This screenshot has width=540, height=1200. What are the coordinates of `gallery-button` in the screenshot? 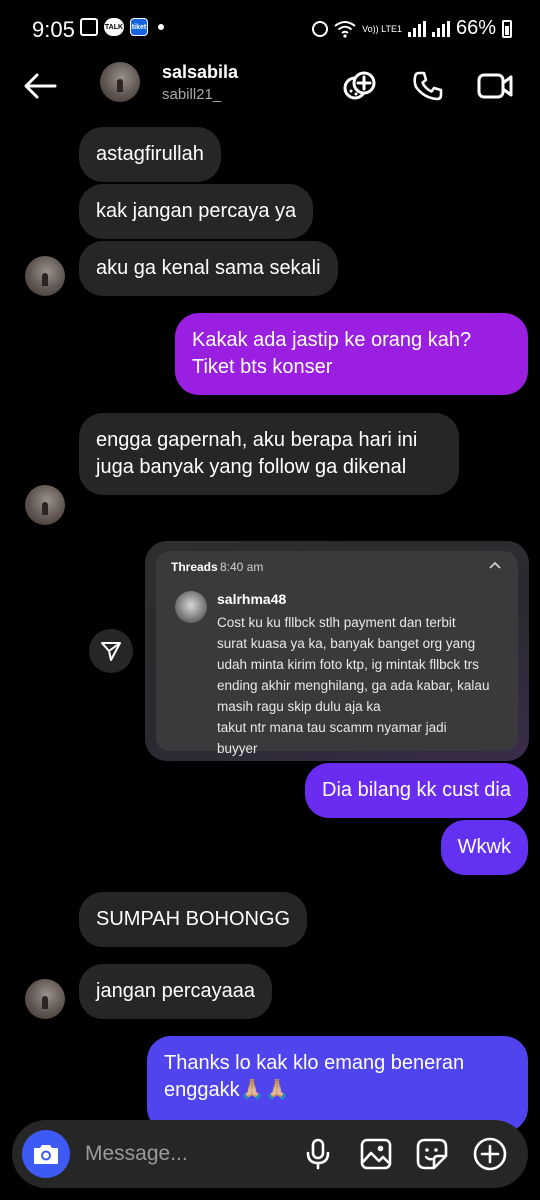 It's located at (376, 1154).